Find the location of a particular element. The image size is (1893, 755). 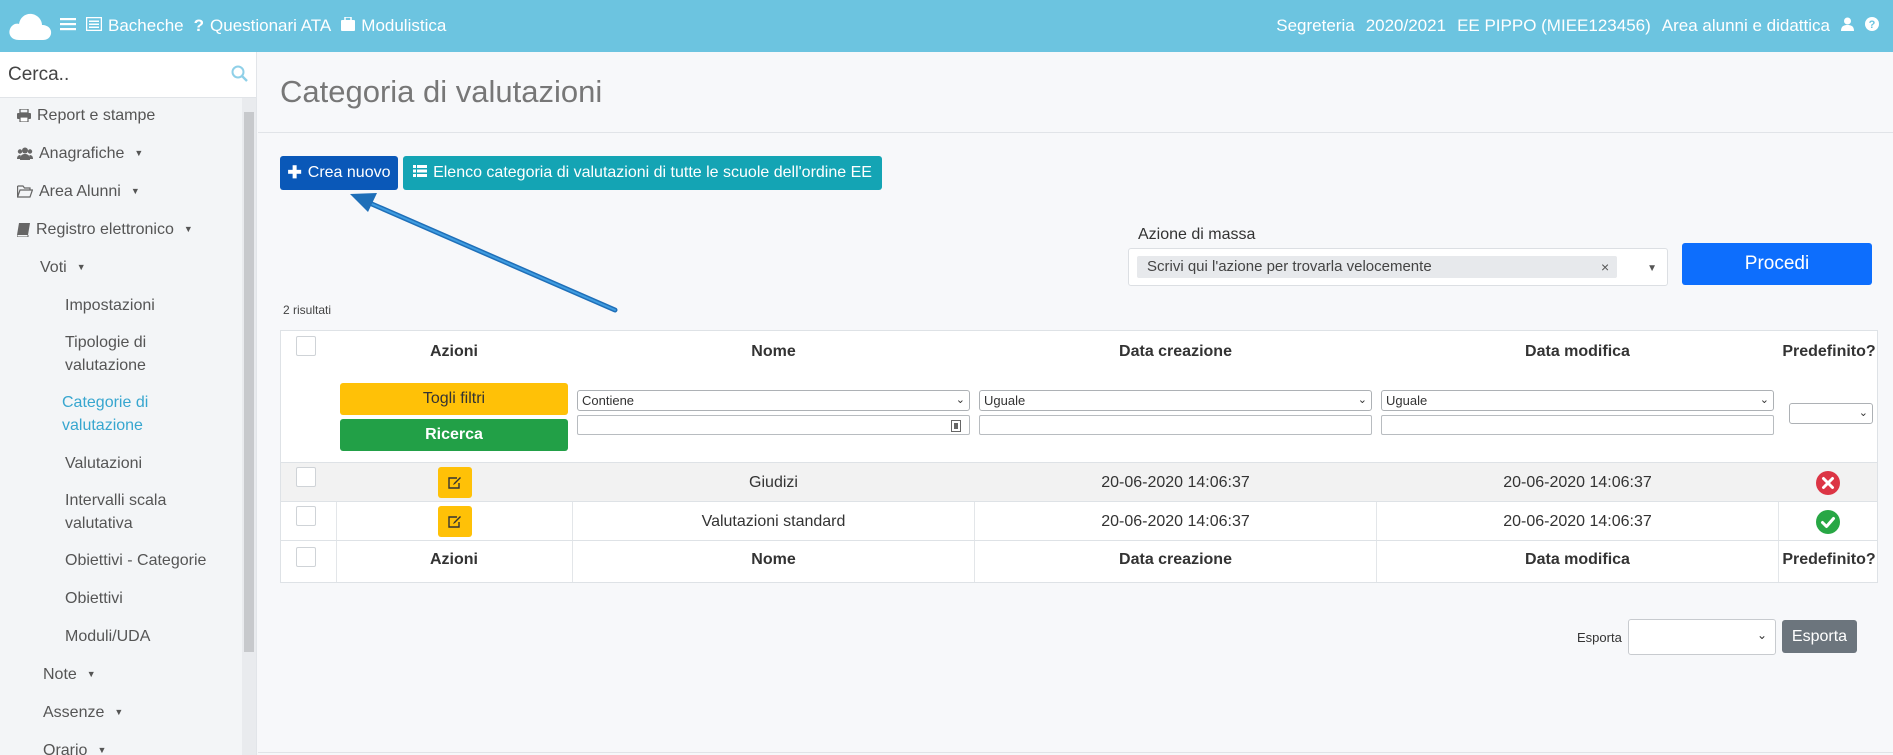

nav-modulistica-label: Modulistica is located at coordinates (404, 25).